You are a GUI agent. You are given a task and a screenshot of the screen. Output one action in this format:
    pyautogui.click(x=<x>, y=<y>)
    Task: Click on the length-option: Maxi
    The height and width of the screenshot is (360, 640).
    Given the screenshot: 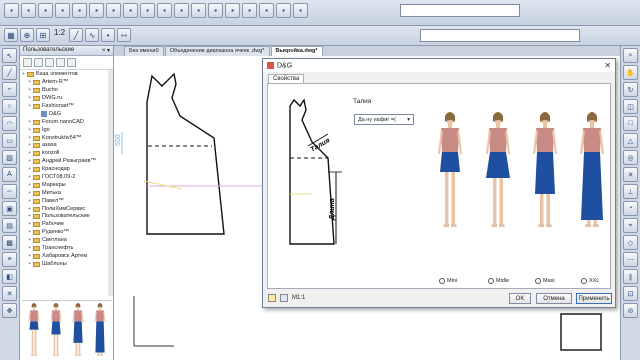 What is the action you would take?
    pyautogui.click(x=545, y=281)
    